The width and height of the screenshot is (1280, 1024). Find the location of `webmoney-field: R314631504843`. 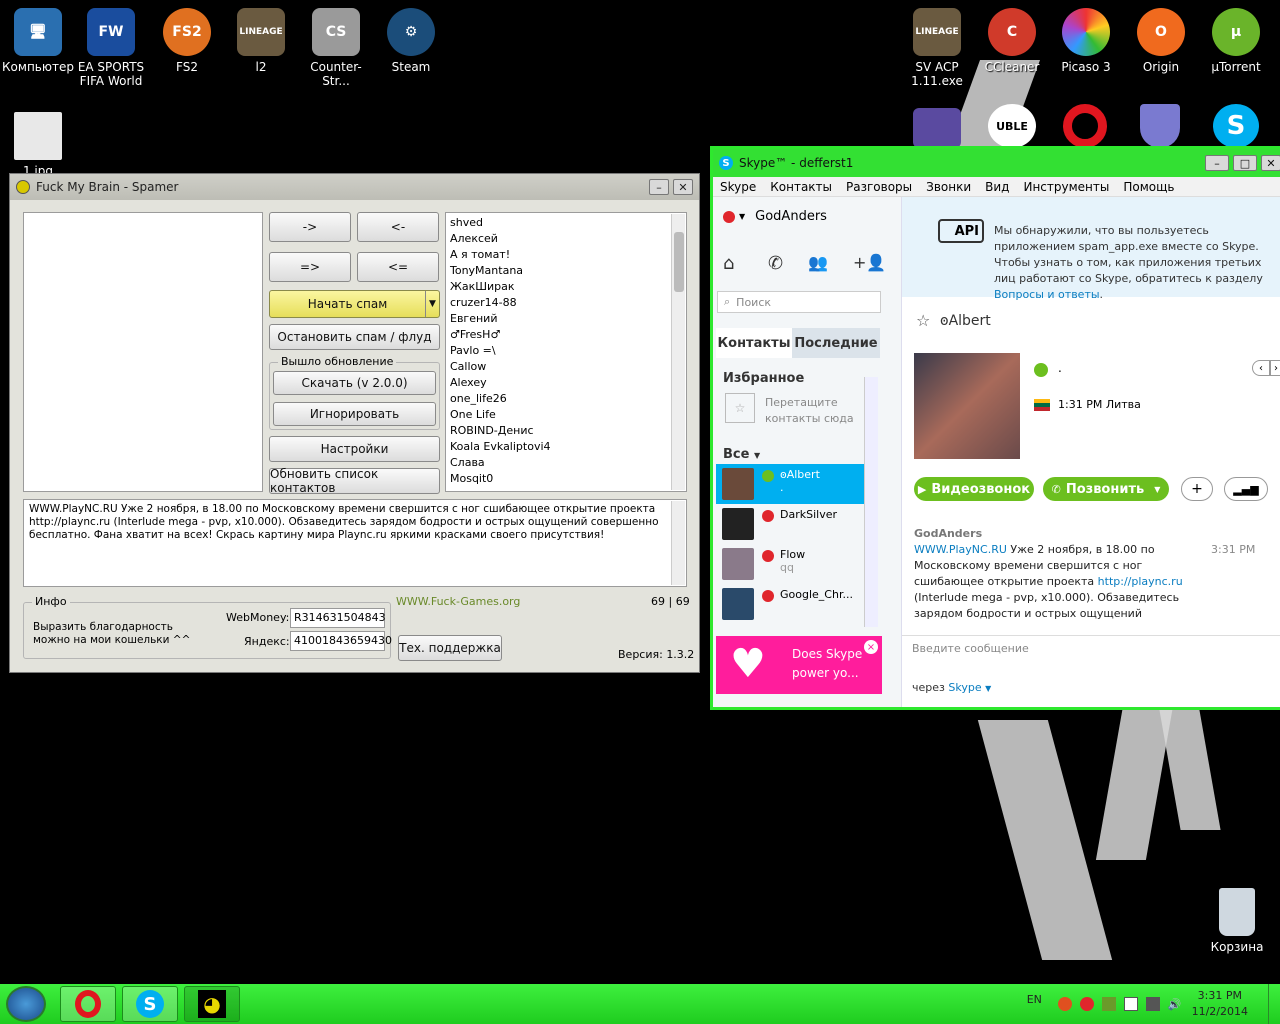

webmoney-field: R314631504843 is located at coordinates (338, 618).